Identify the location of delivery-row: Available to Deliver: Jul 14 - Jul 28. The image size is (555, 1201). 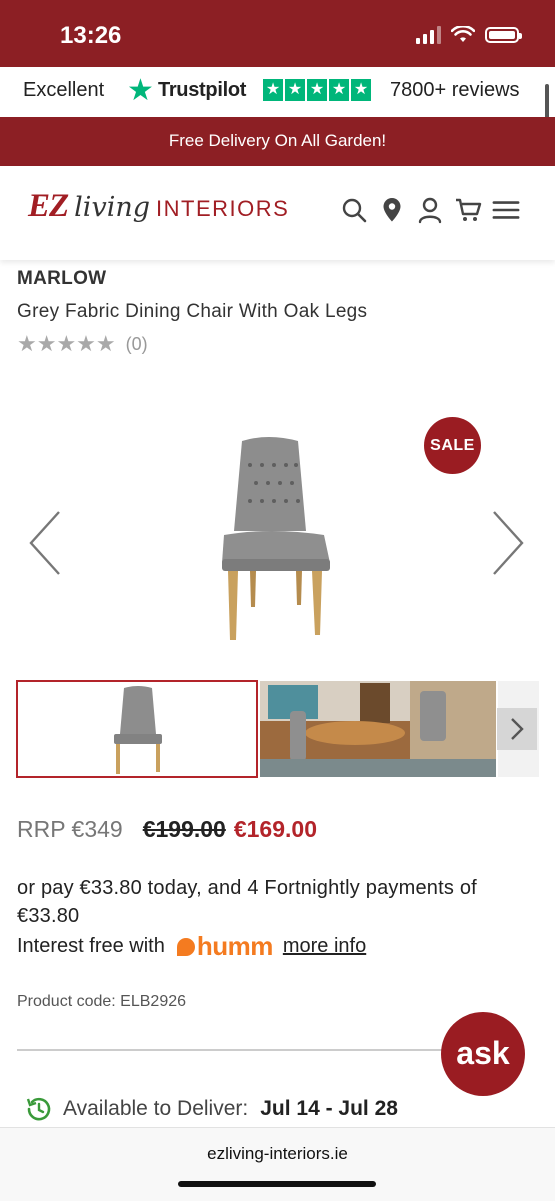
(211, 1109).